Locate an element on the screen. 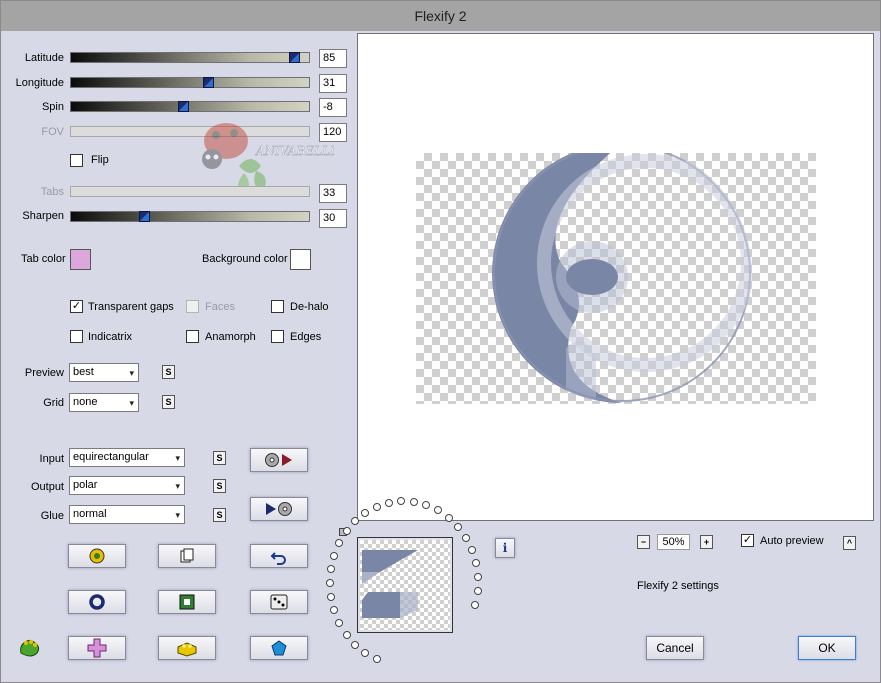 Image resolution: width=881 pixels, height=683 pixels. zoom-out-button: − is located at coordinates (643, 542).